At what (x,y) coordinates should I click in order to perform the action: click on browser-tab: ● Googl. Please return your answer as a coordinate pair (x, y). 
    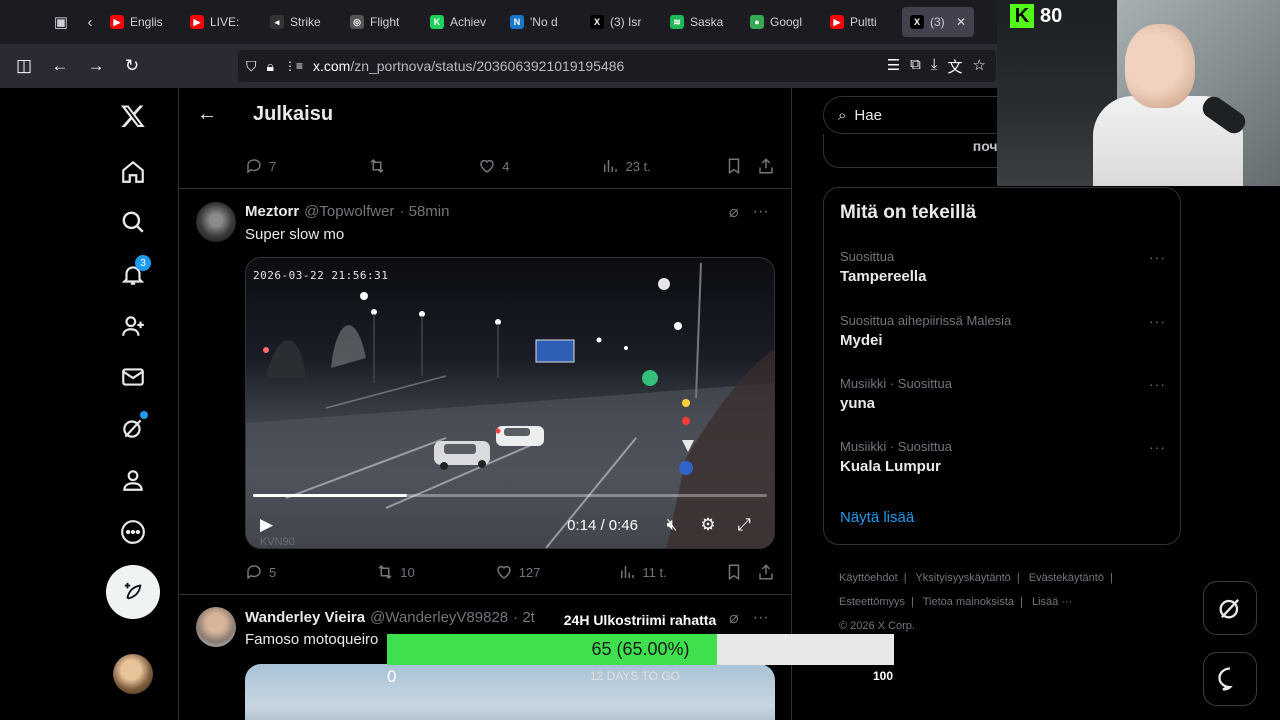
    Looking at the image, I should click on (781, 22).